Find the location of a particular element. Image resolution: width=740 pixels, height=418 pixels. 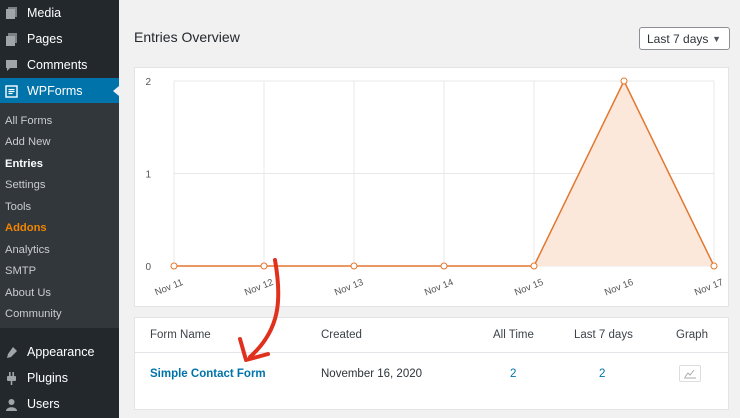

header-all-time: All Time is located at coordinates (513, 335).